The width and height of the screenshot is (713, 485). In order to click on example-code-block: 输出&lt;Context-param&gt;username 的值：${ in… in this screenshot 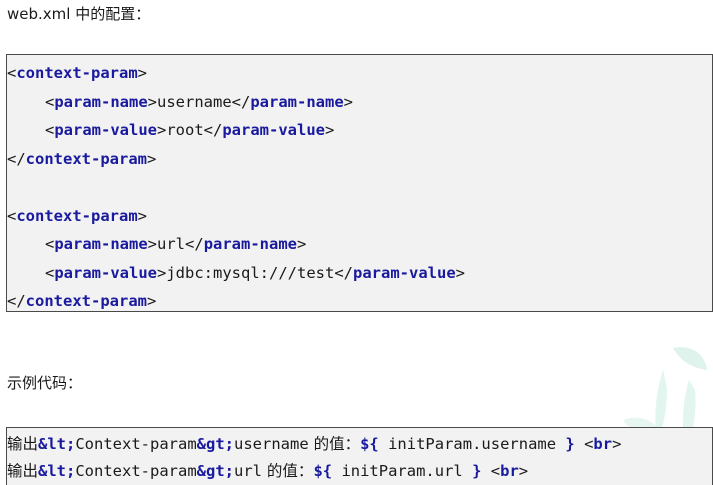, I will do `click(359, 456)`.